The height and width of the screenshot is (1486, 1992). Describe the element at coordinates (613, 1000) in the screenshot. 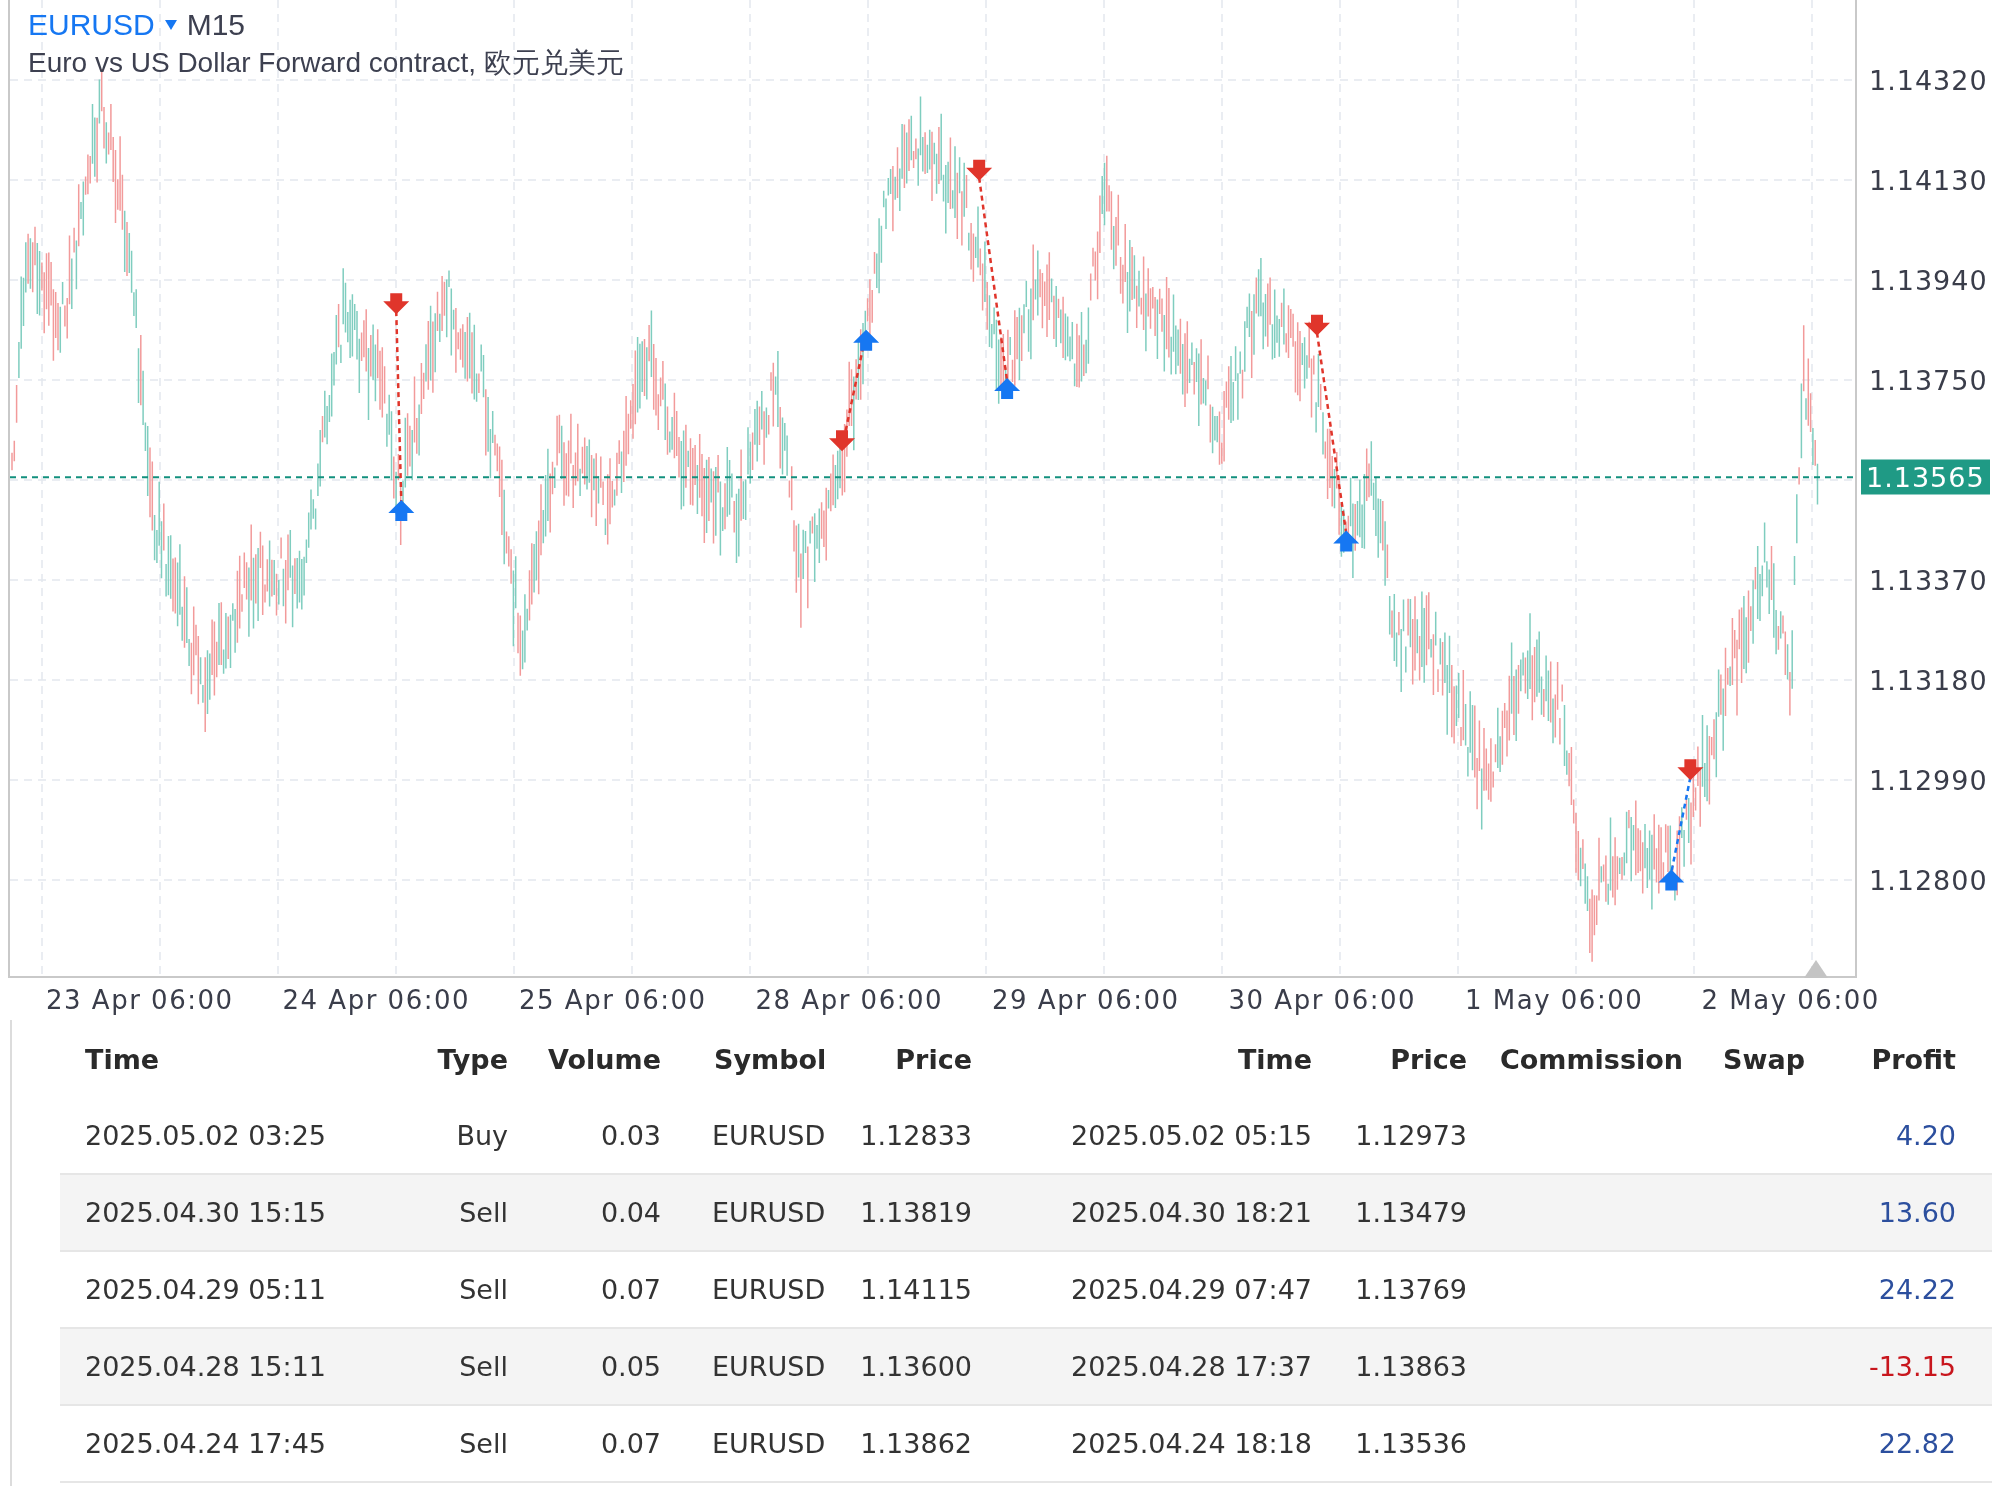

I see `time-axis-label: 25 Apr 06:00` at that location.